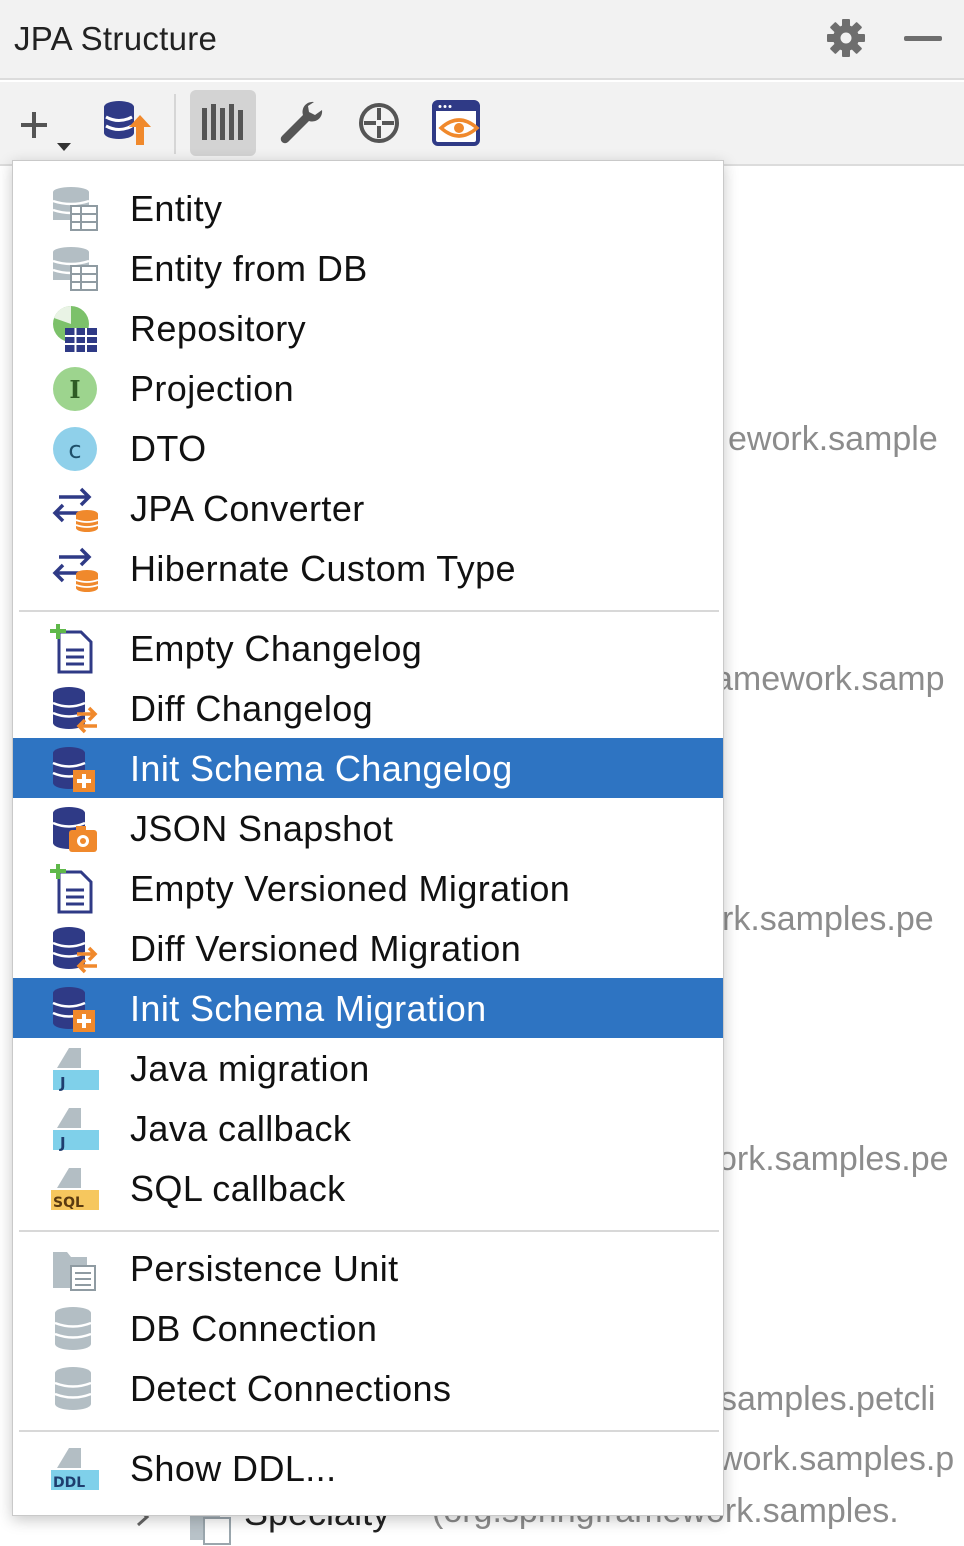  What do you see at coordinates (368, 448) in the screenshot?
I see `menu-item-dto: c DTO` at bounding box center [368, 448].